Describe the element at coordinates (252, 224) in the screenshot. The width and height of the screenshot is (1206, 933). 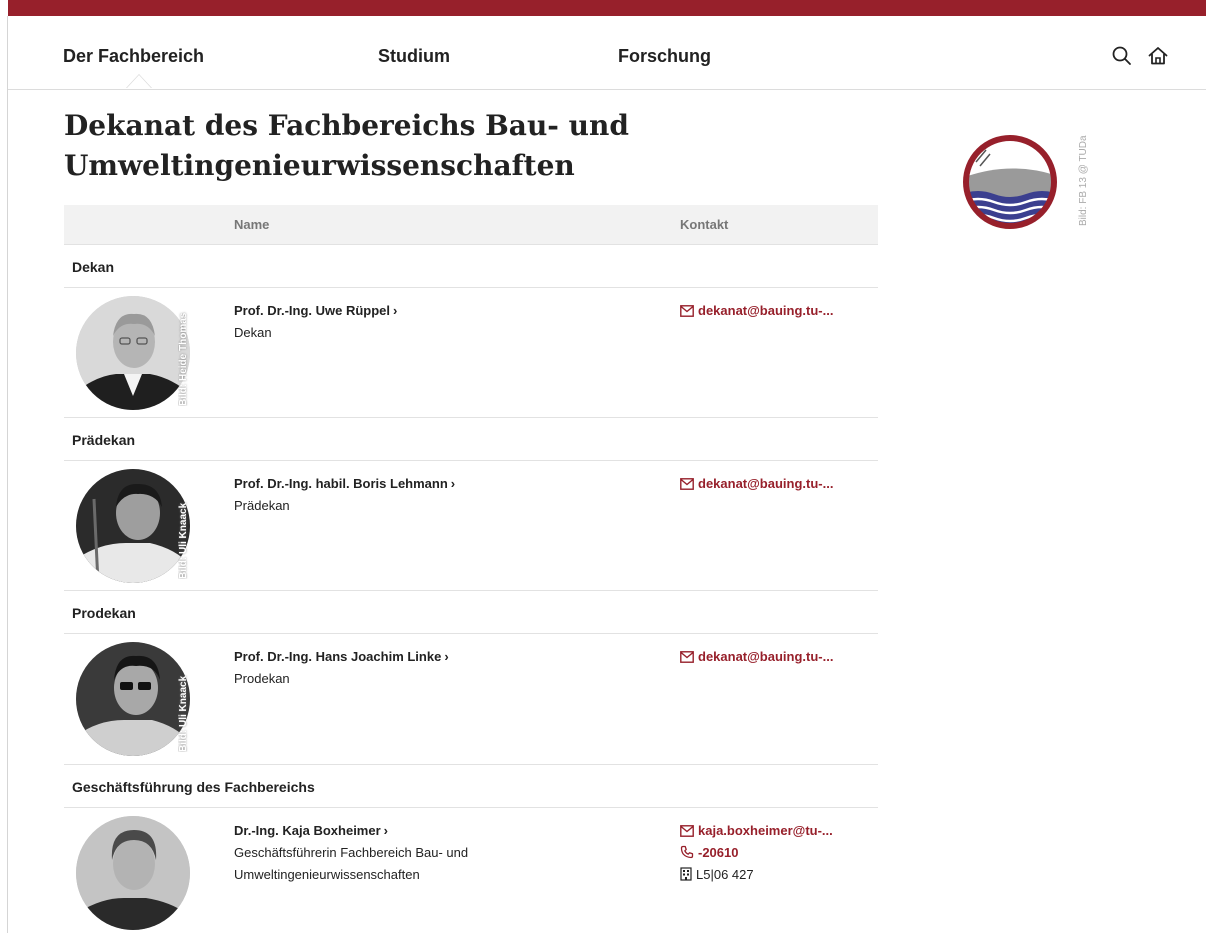
I see `column-header-name: Name` at that location.